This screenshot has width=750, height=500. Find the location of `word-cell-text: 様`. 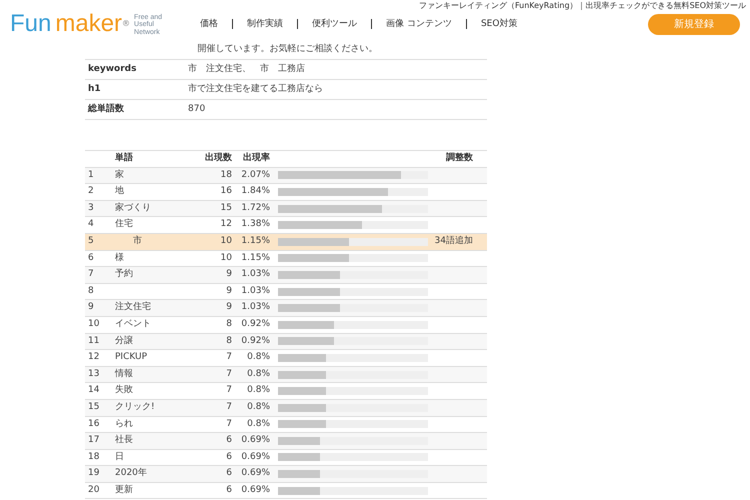

word-cell-text: 様 is located at coordinates (120, 258).